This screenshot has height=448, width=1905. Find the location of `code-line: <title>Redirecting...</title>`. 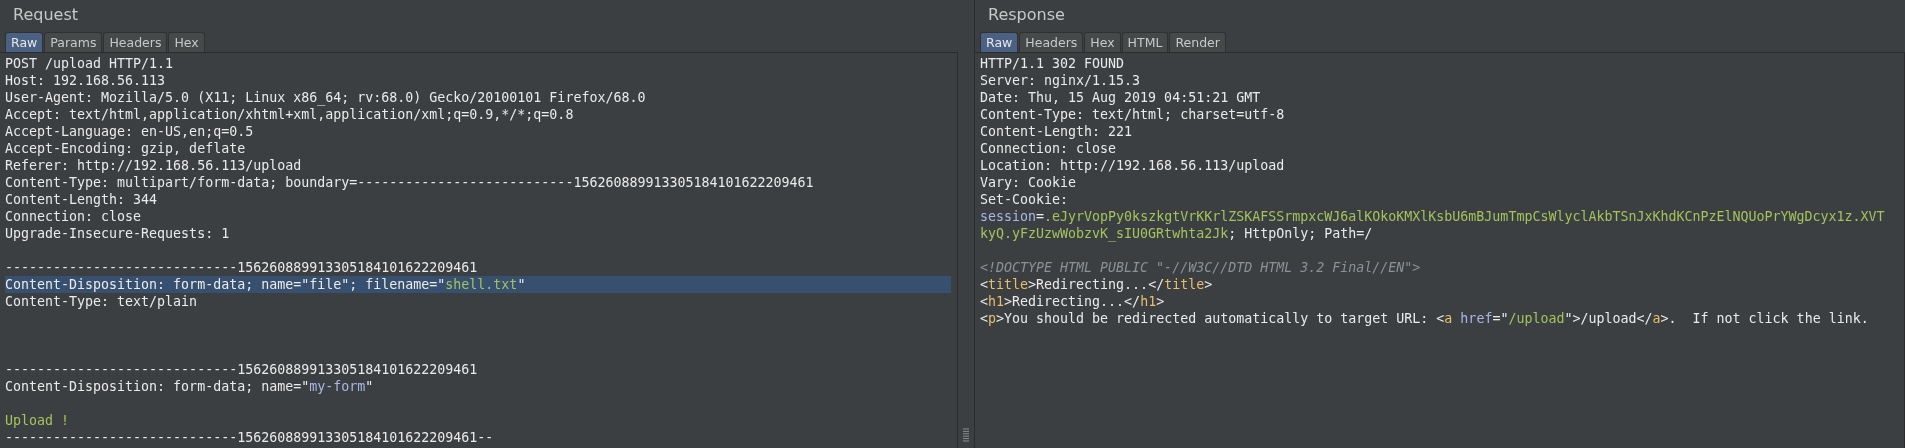

code-line: <title>Redirecting...</title> is located at coordinates (1097, 284).